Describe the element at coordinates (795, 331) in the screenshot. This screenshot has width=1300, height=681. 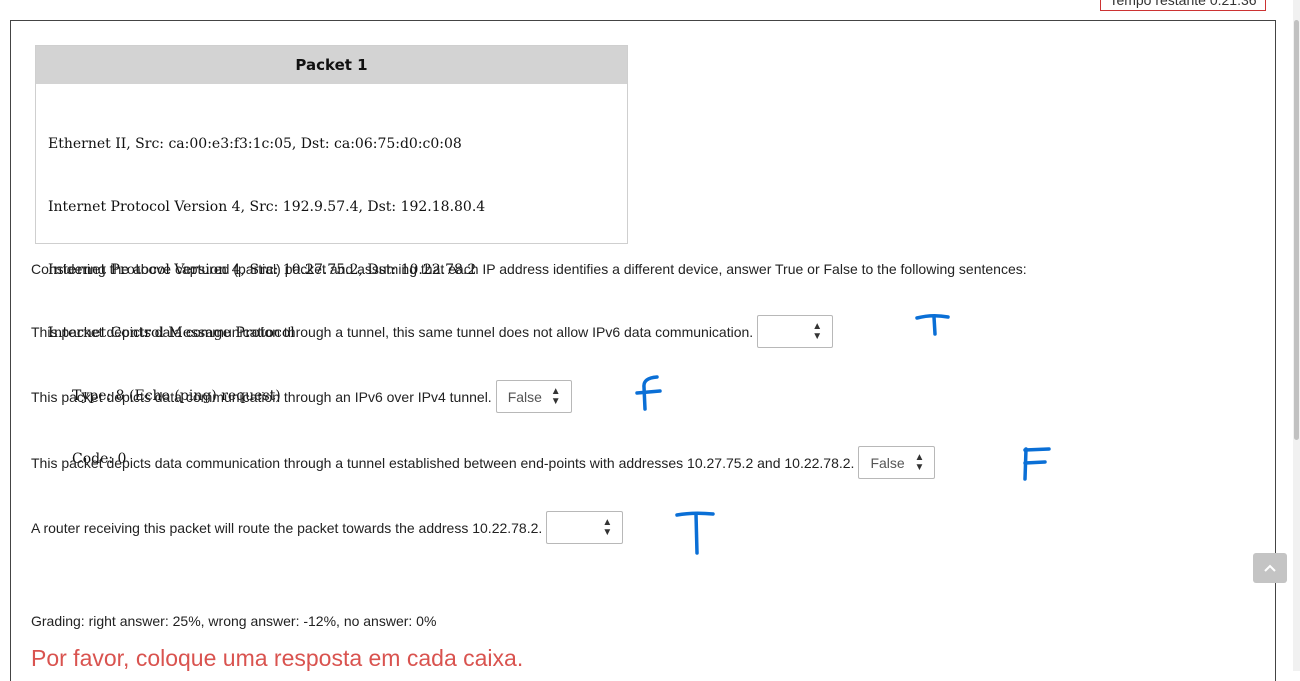
I see `statement-1-answer-select: ▲ ▼` at that location.